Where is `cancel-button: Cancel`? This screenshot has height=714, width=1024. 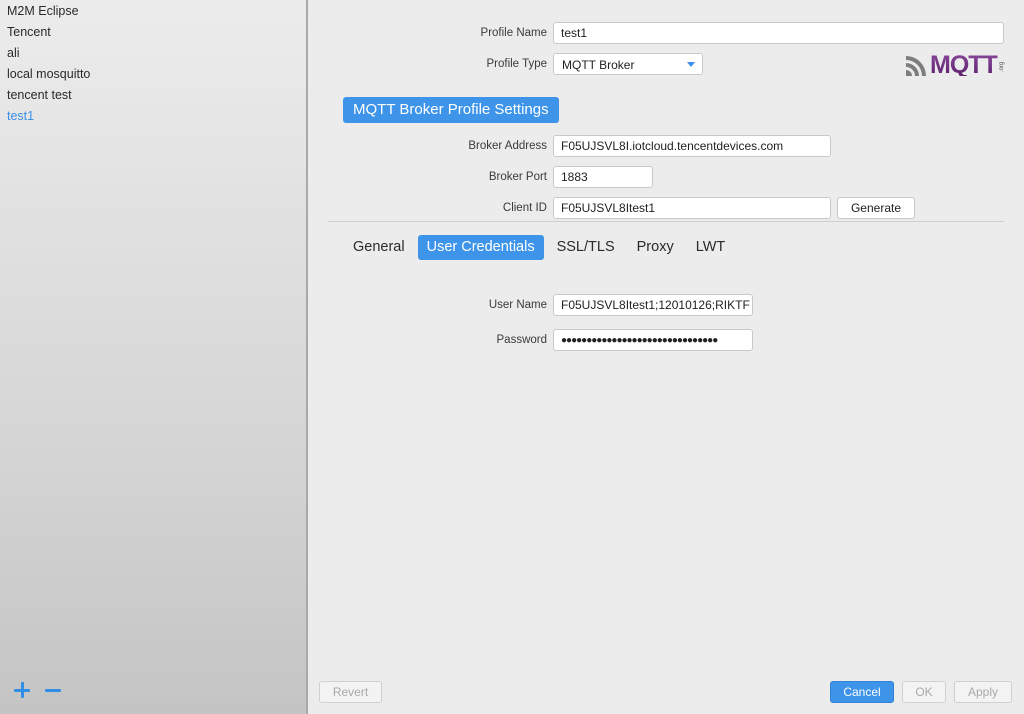 cancel-button: Cancel is located at coordinates (862, 692).